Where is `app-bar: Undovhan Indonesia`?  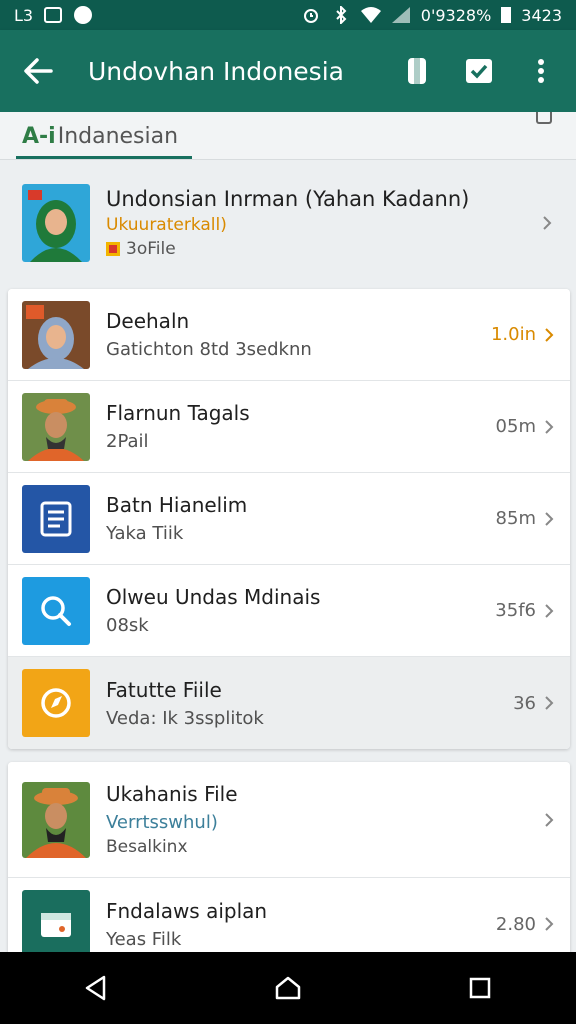 app-bar: Undovhan Indonesia is located at coordinates (288, 71).